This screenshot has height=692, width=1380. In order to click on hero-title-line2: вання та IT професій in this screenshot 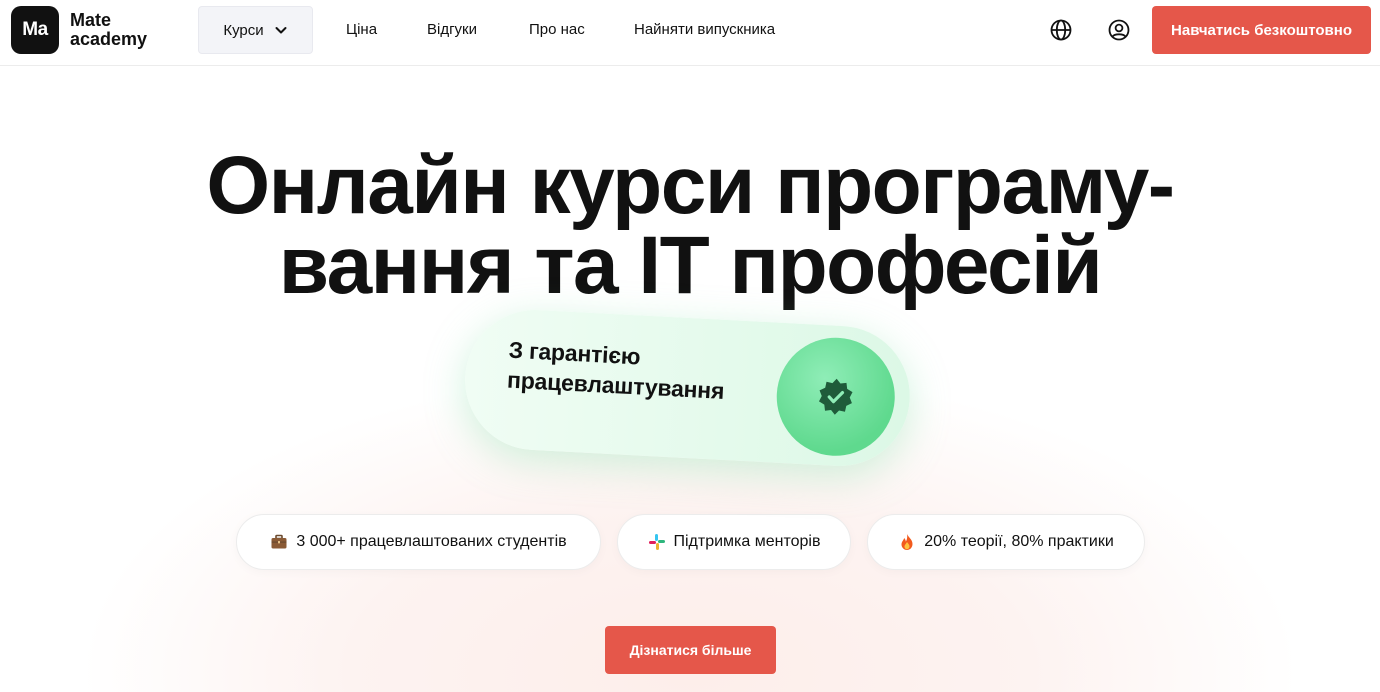, I will do `click(690, 265)`.